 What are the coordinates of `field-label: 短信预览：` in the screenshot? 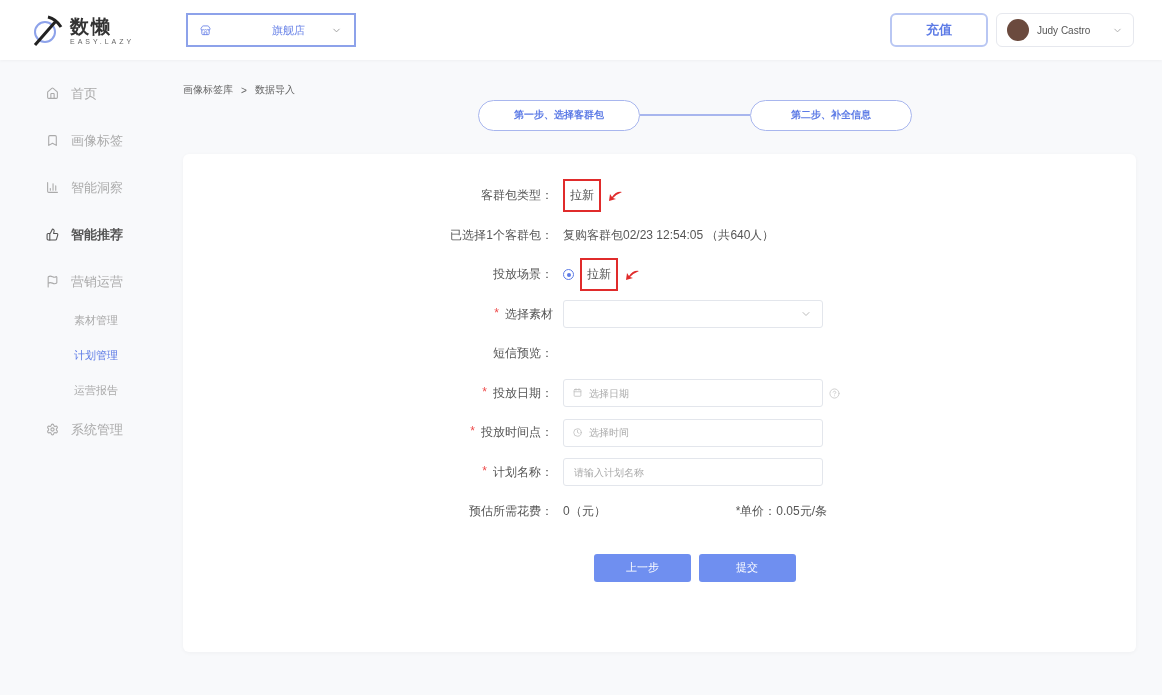 It's located at (523, 354).